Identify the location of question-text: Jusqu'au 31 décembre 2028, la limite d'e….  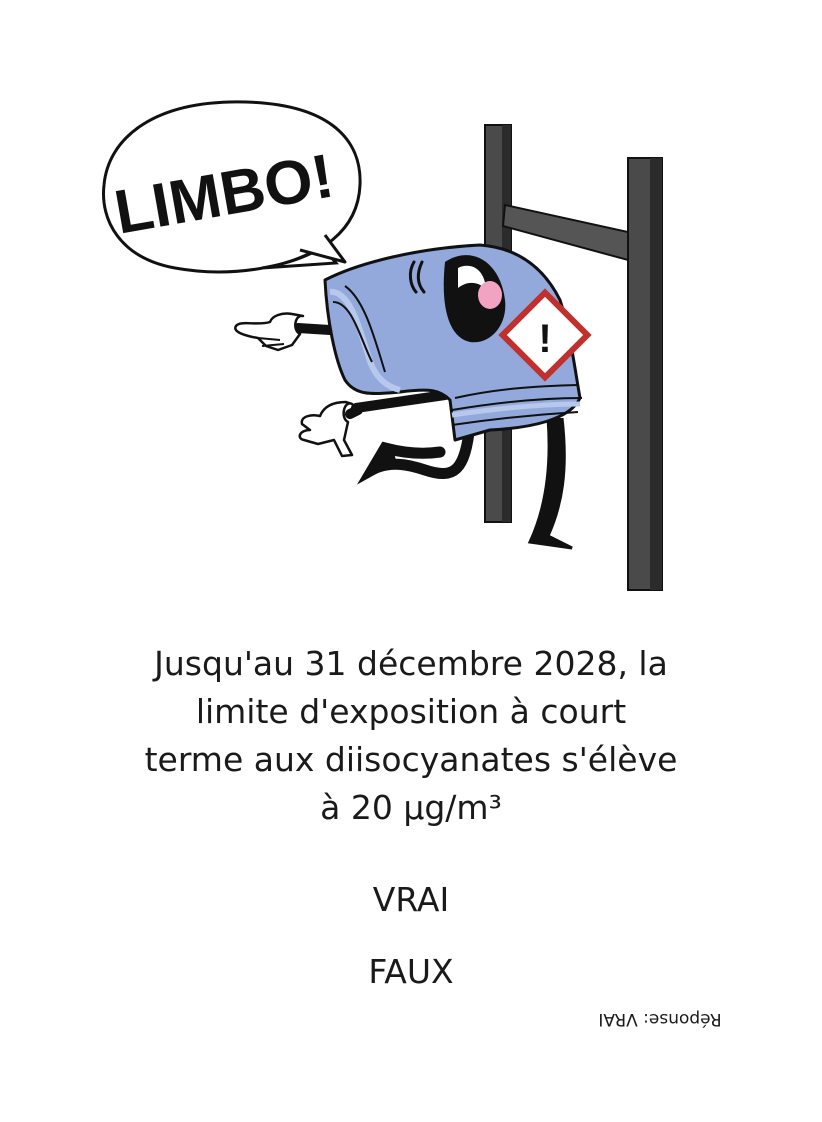
(411, 736).